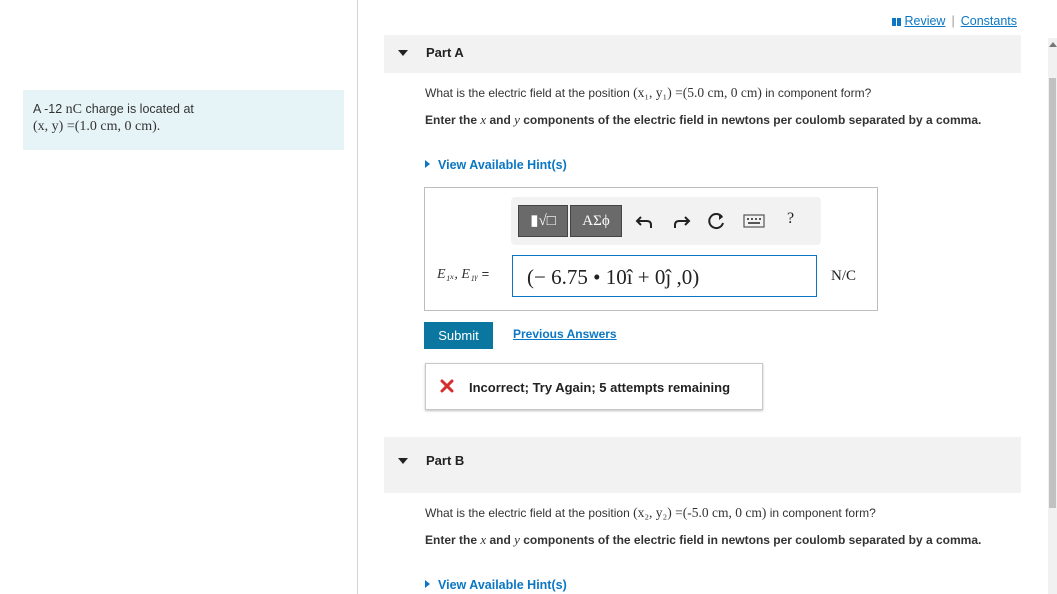  I want to click on charge-unit: nC, so click(74, 109).